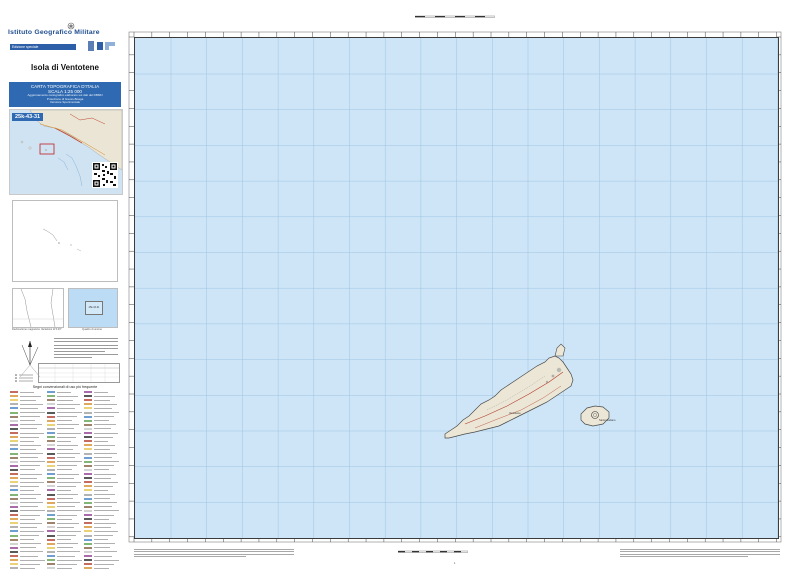 This screenshot has width=800, height=581. Describe the element at coordinates (28, 117) in the screenshot. I see `sheet-number-badge: 25k-43-31` at that location.